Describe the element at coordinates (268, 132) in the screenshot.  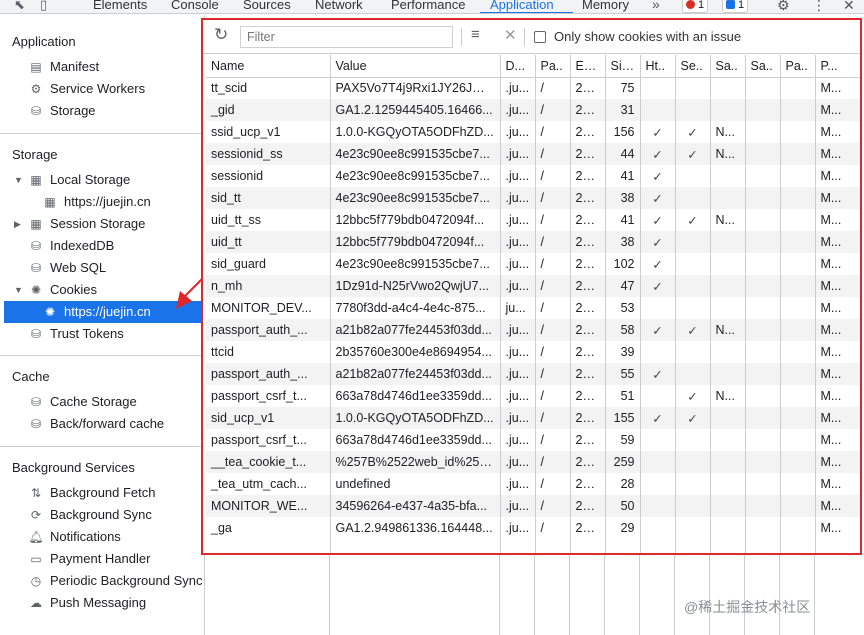
I see `table-cell: ssid_ucp_v1` at that location.